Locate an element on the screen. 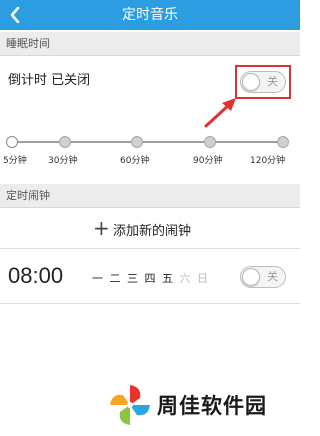  duration-slider-track is located at coordinates (148, 142).